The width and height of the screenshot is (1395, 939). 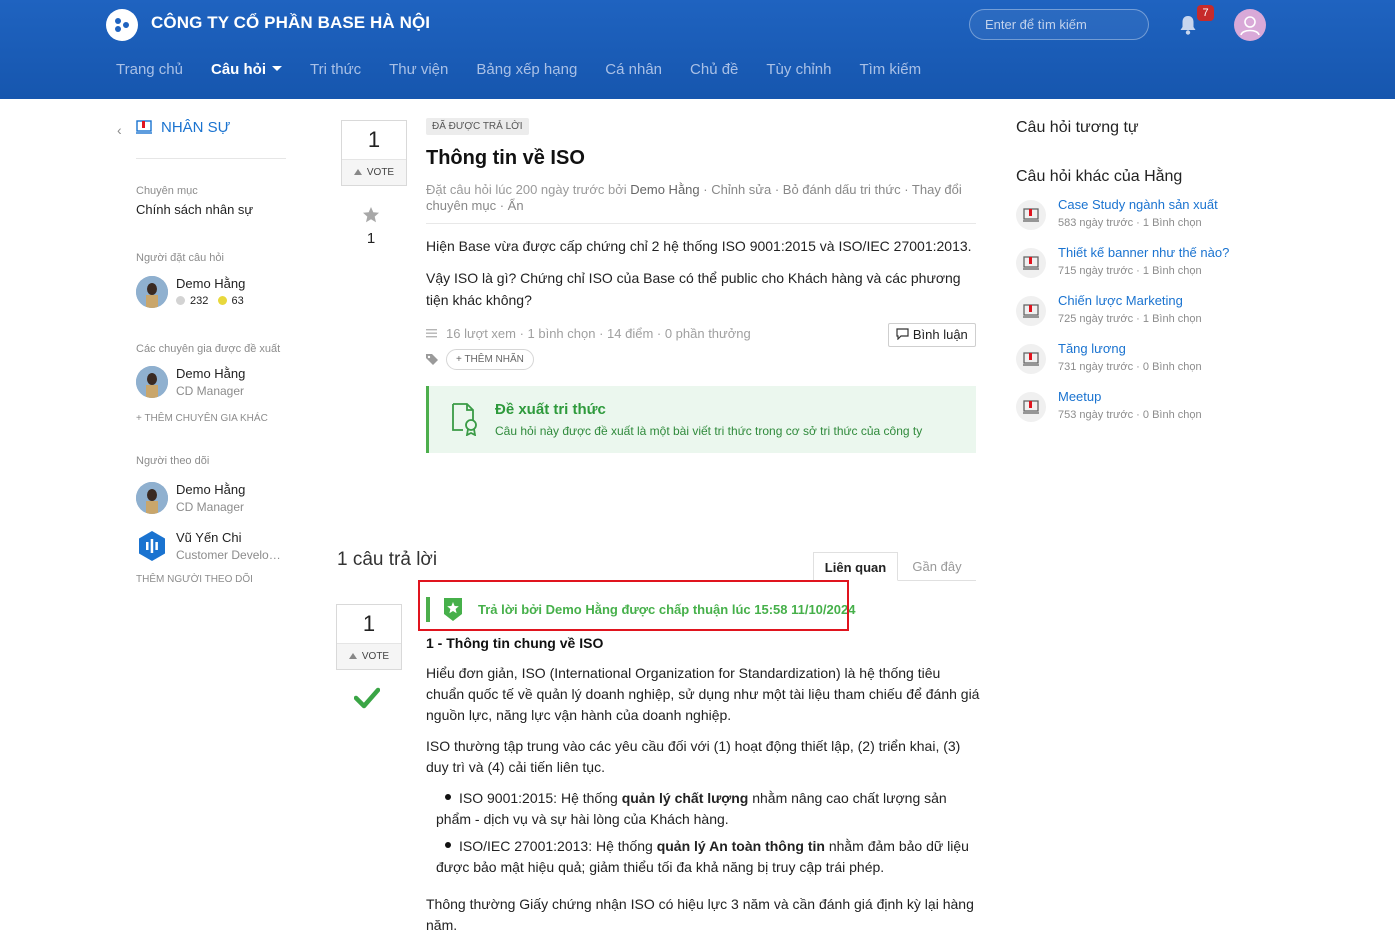 I want to click on add-follower-link: THÊM NGƯỜI THEO DÕI, so click(x=201, y=579).